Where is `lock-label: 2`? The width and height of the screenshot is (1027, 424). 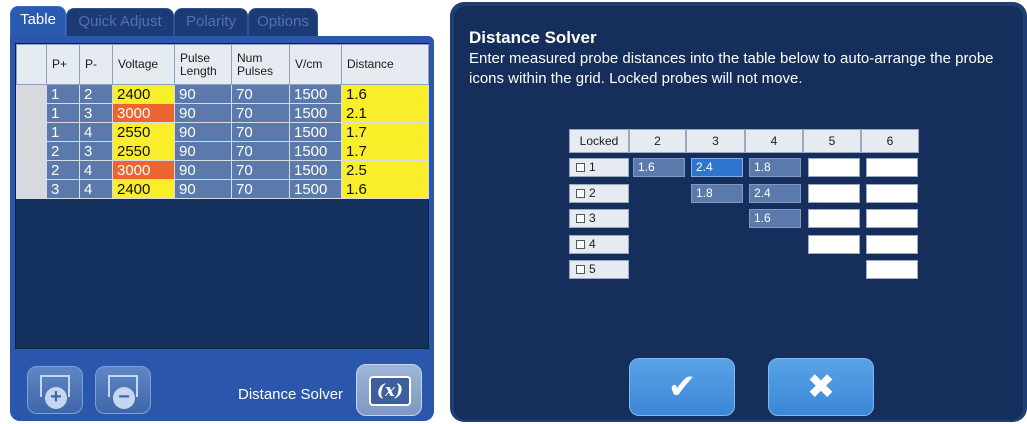 lock-label: 2 is located at coordinates (592, 193).